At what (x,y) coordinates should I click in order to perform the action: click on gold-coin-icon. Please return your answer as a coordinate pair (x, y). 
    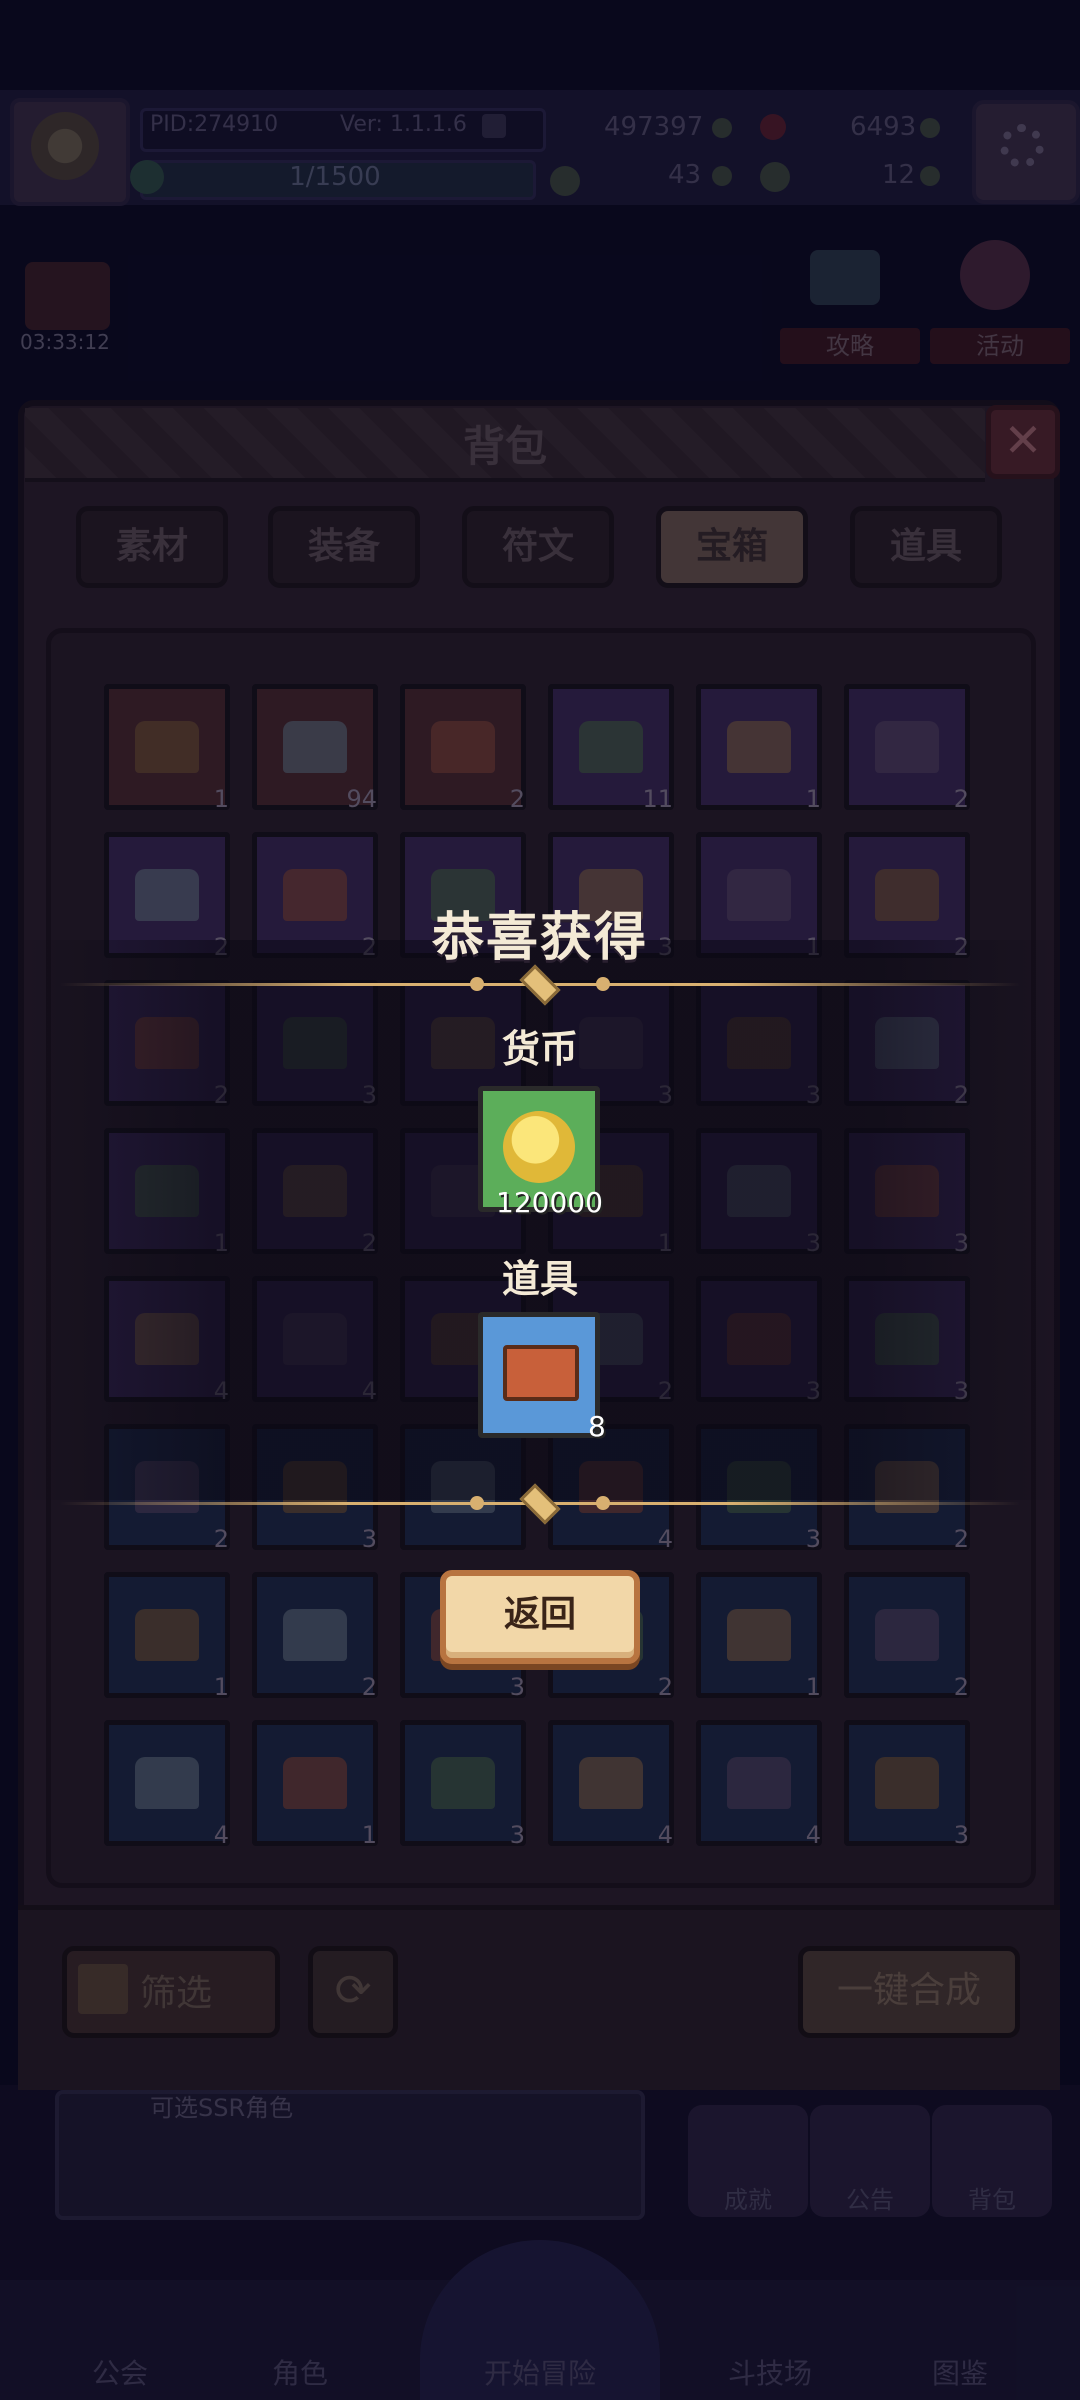
    Looking at the image, I should click on (539, 1147).